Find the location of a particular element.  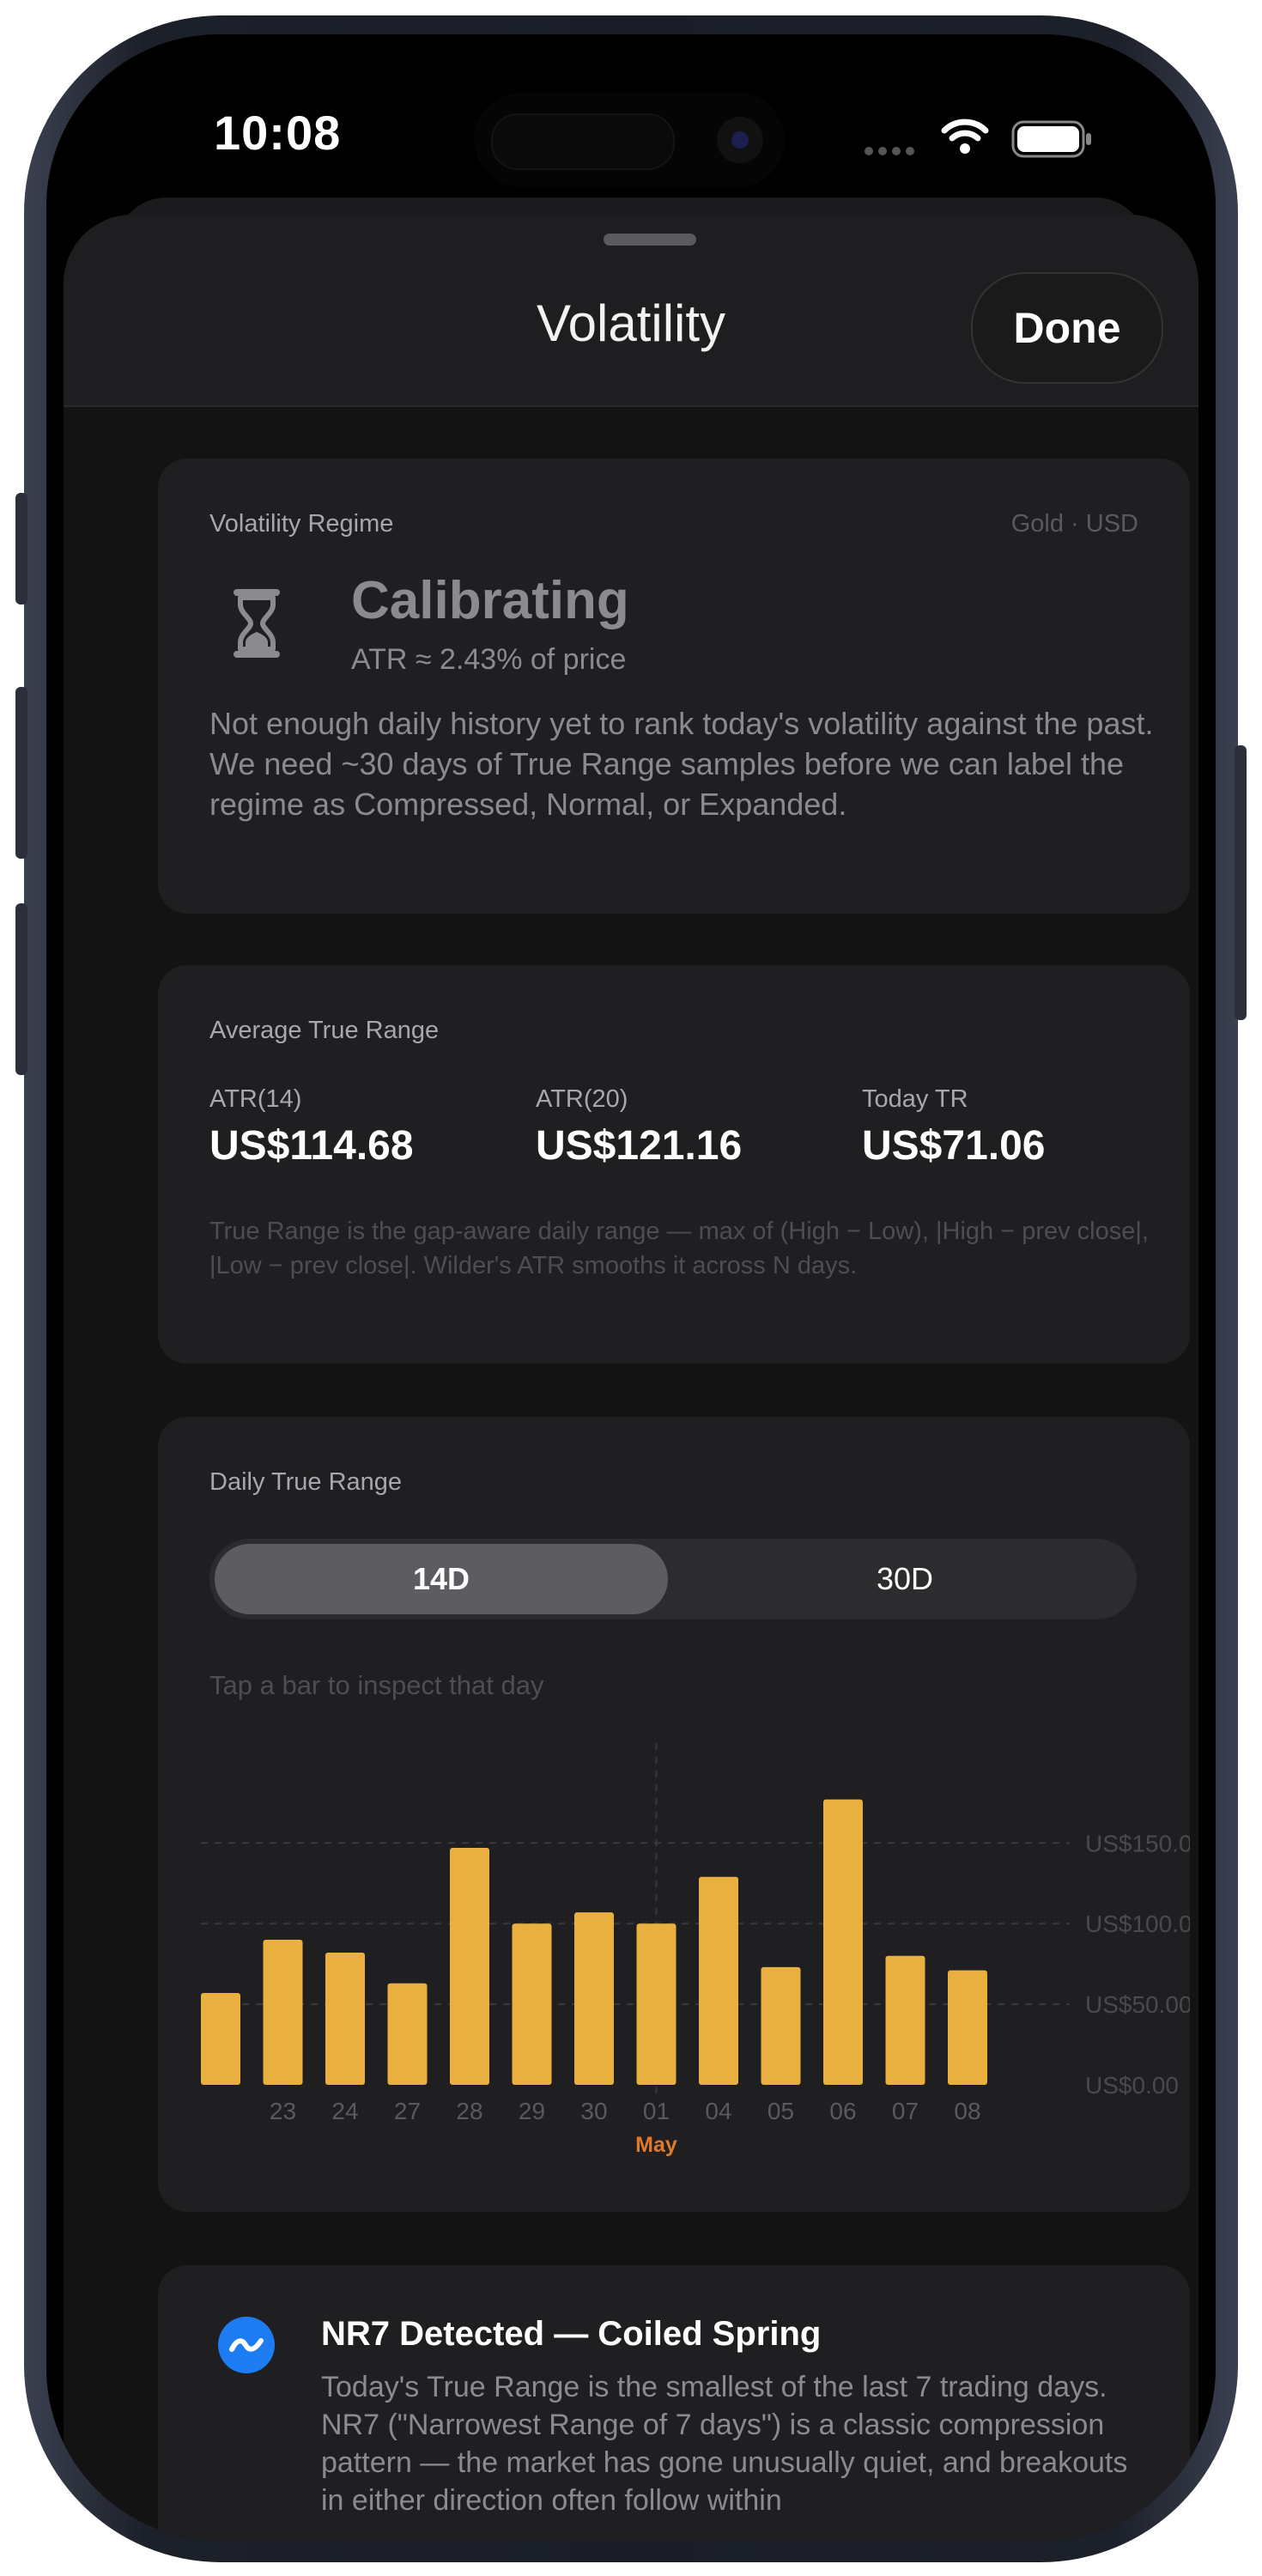

regime-status: Calibrating is located at coordinates (490, 600).